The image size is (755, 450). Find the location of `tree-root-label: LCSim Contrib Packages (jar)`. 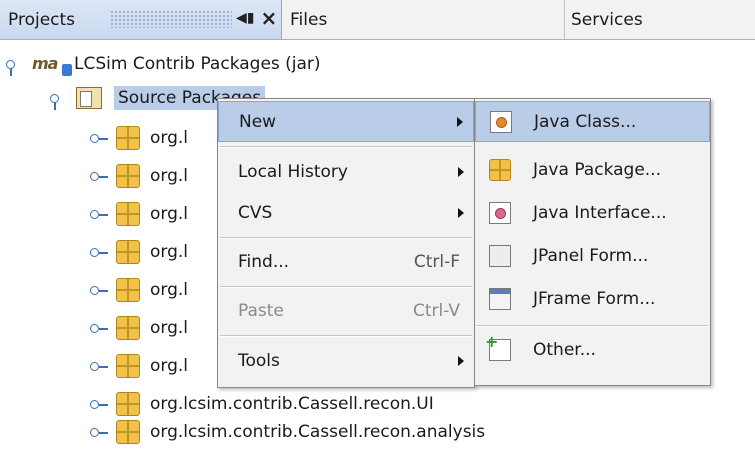

tree-root-label: LCSim Contrib Packages (jar) is located at coordinates (197, 64).